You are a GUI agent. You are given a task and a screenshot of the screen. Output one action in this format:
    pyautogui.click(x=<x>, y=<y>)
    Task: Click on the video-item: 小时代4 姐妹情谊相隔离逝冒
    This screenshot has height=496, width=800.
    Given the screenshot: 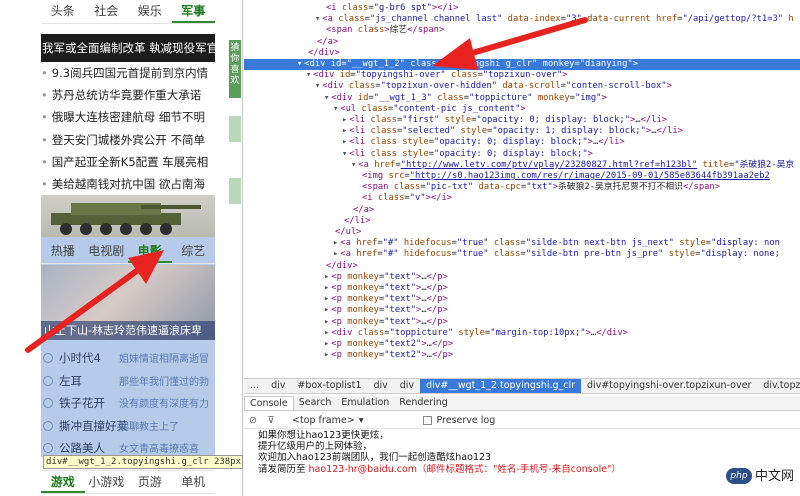 What is the action you would take?
    pyautogui.click(x=128, y=358)
    